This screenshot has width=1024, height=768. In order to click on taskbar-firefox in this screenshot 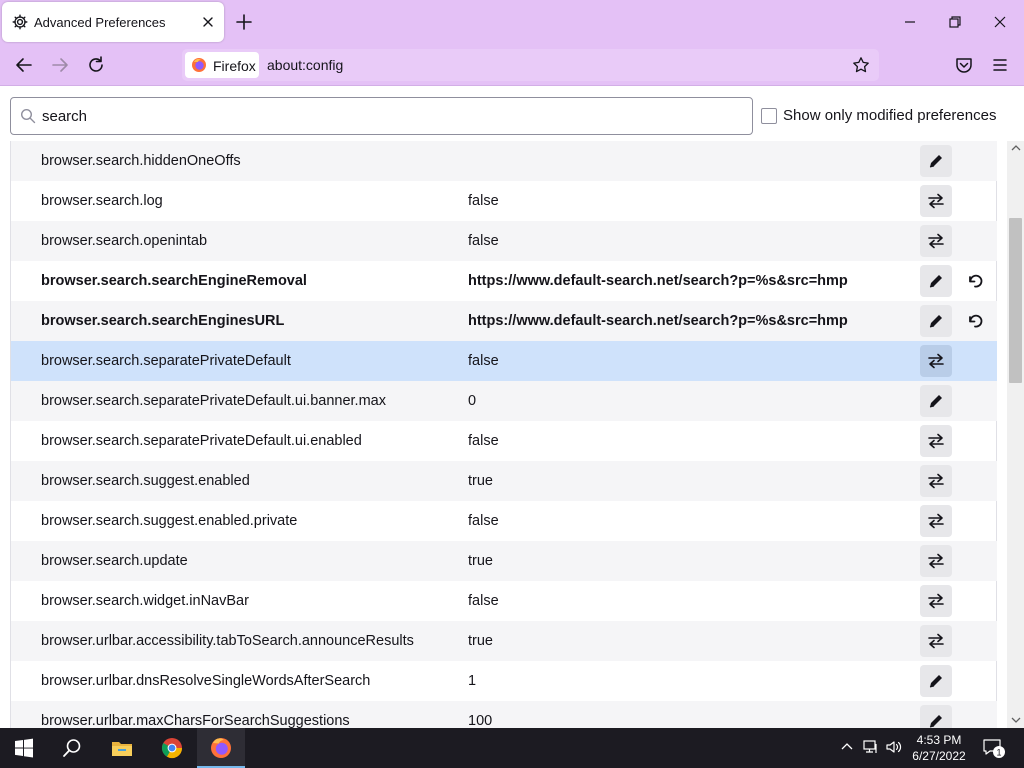, I will do `click(221, 748)`.